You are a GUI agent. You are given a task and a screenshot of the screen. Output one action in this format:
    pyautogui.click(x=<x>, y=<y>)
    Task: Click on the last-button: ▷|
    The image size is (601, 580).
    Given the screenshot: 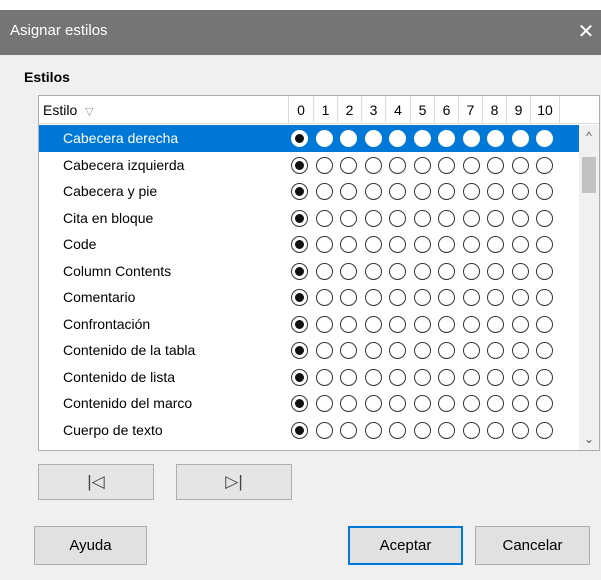 What is the action you would take?
    pyautogui.click(x=234, y=482)
    